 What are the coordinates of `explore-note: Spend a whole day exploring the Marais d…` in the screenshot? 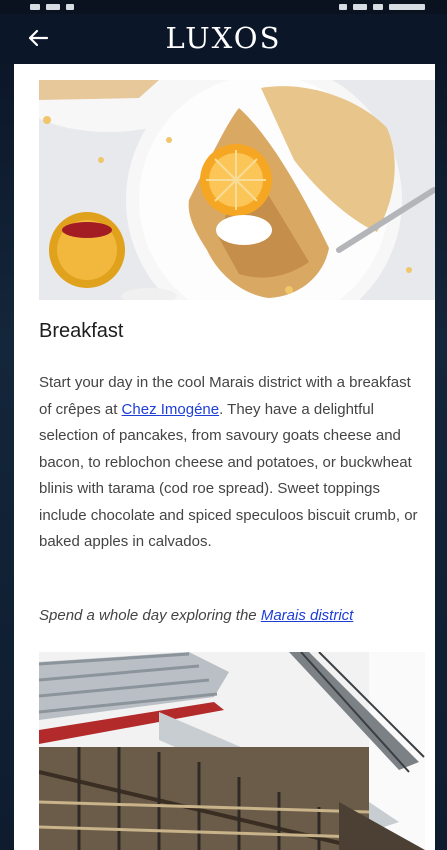 It's located at (231, 615).